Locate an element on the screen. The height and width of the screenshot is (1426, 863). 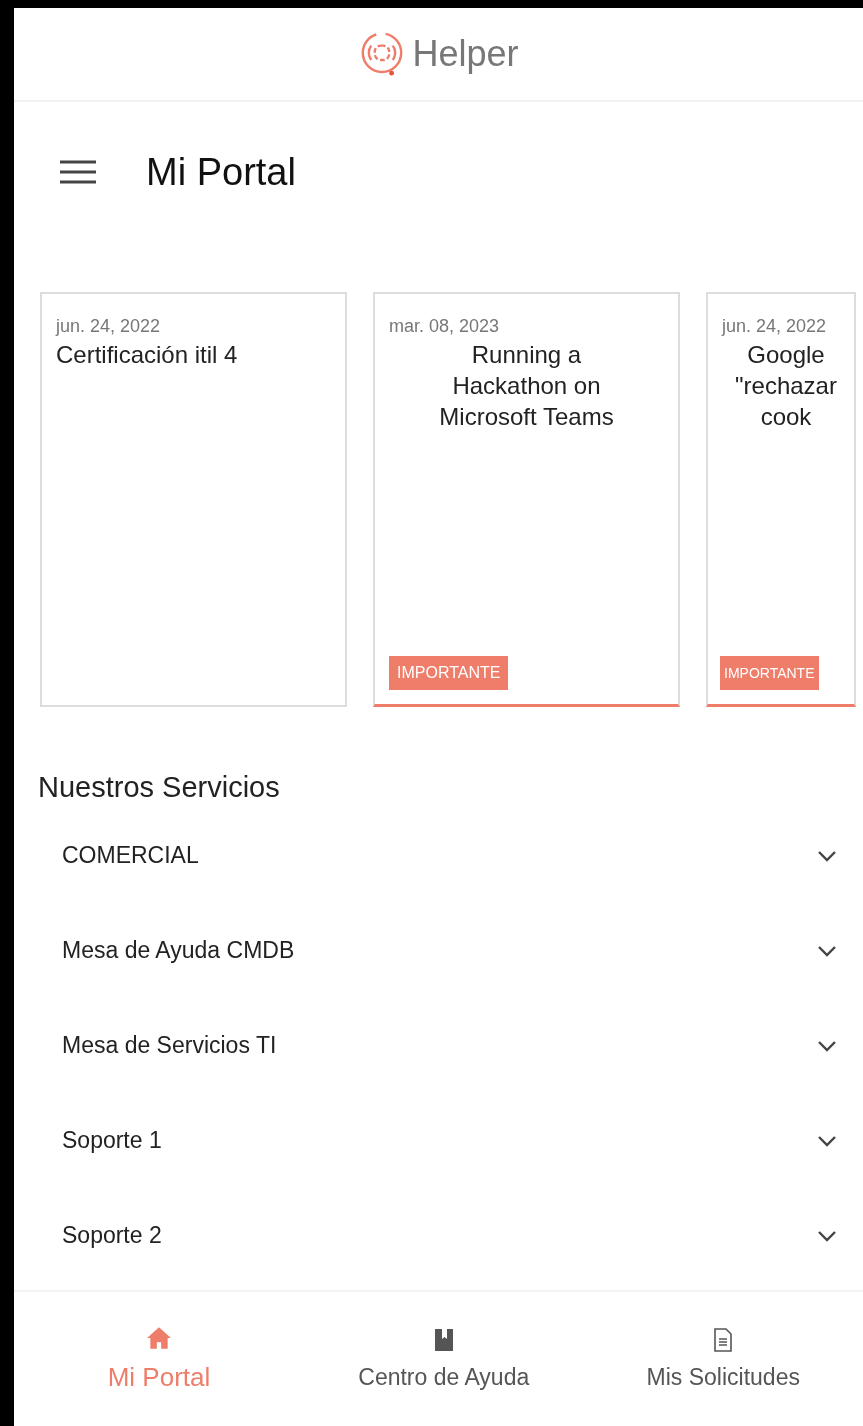
menu-icon is located at coordinates (78, 172).